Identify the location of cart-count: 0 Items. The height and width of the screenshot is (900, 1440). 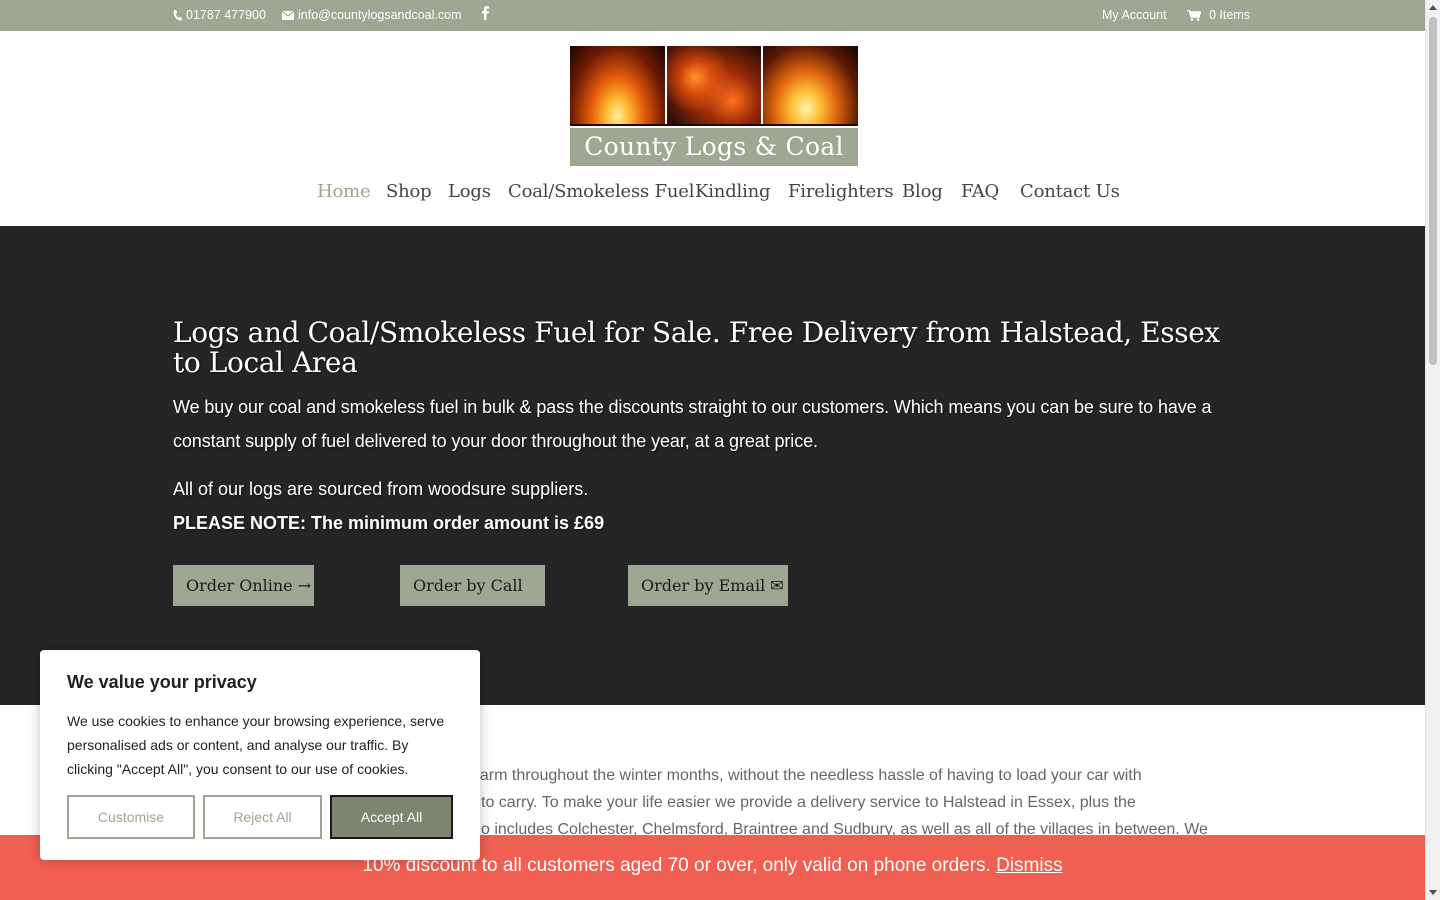
(1229, 15).